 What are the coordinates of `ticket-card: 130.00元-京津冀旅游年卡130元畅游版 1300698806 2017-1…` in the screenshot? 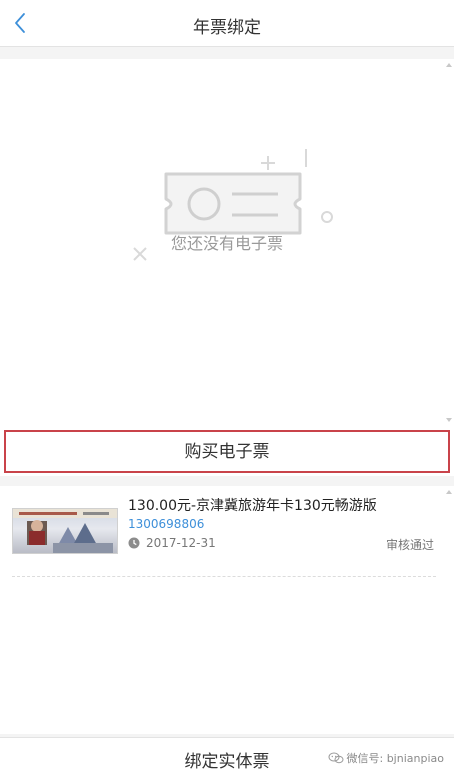 It's located at (227, 531).